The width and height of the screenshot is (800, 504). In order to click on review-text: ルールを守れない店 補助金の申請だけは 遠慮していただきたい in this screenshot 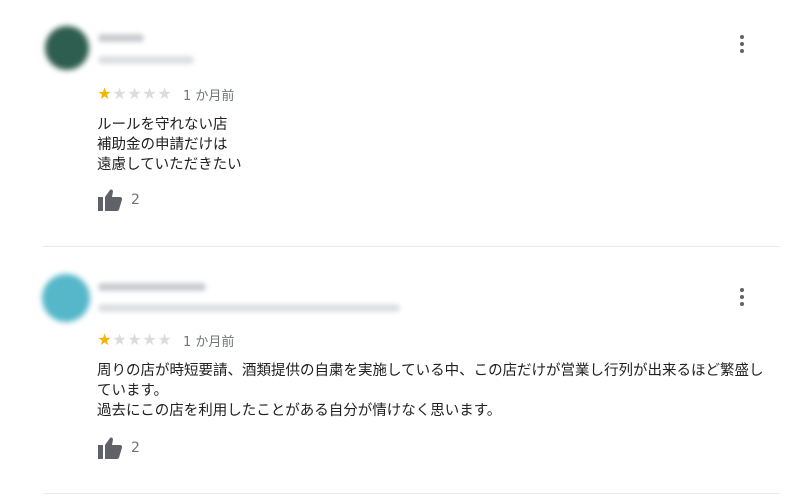, I will do `click(169, 145)`.